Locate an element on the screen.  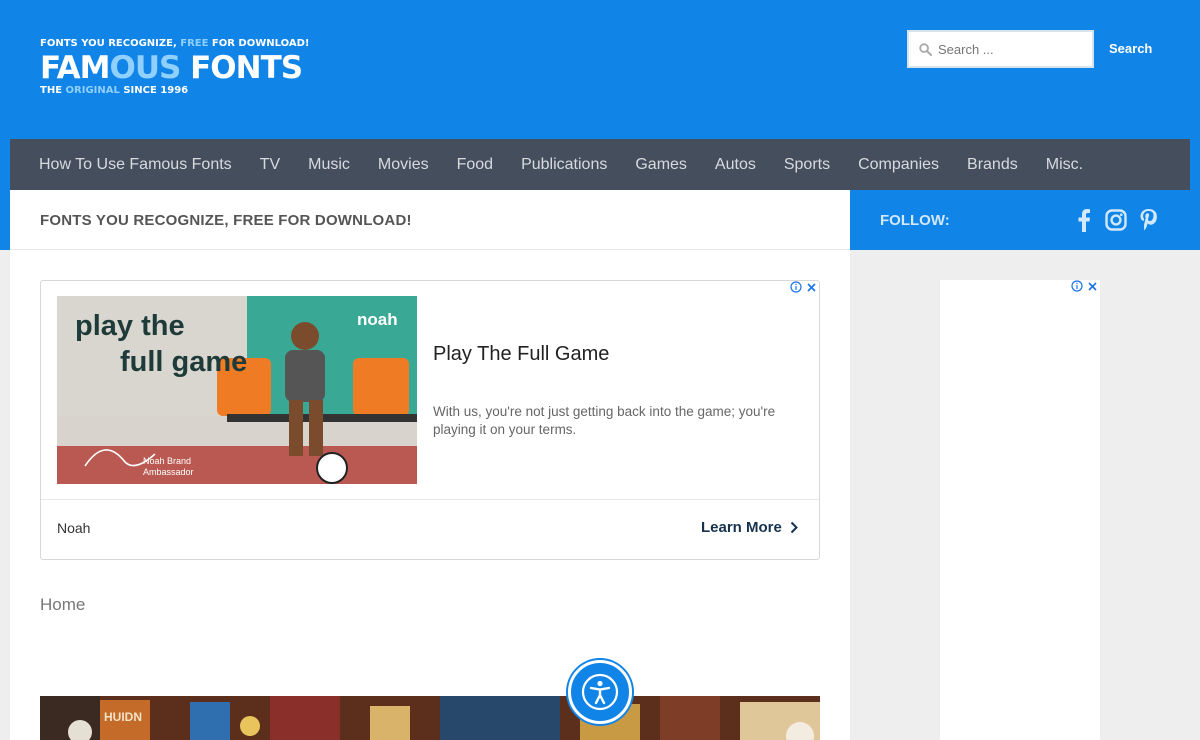
banner-artwork is located at coordinates (430, 718).